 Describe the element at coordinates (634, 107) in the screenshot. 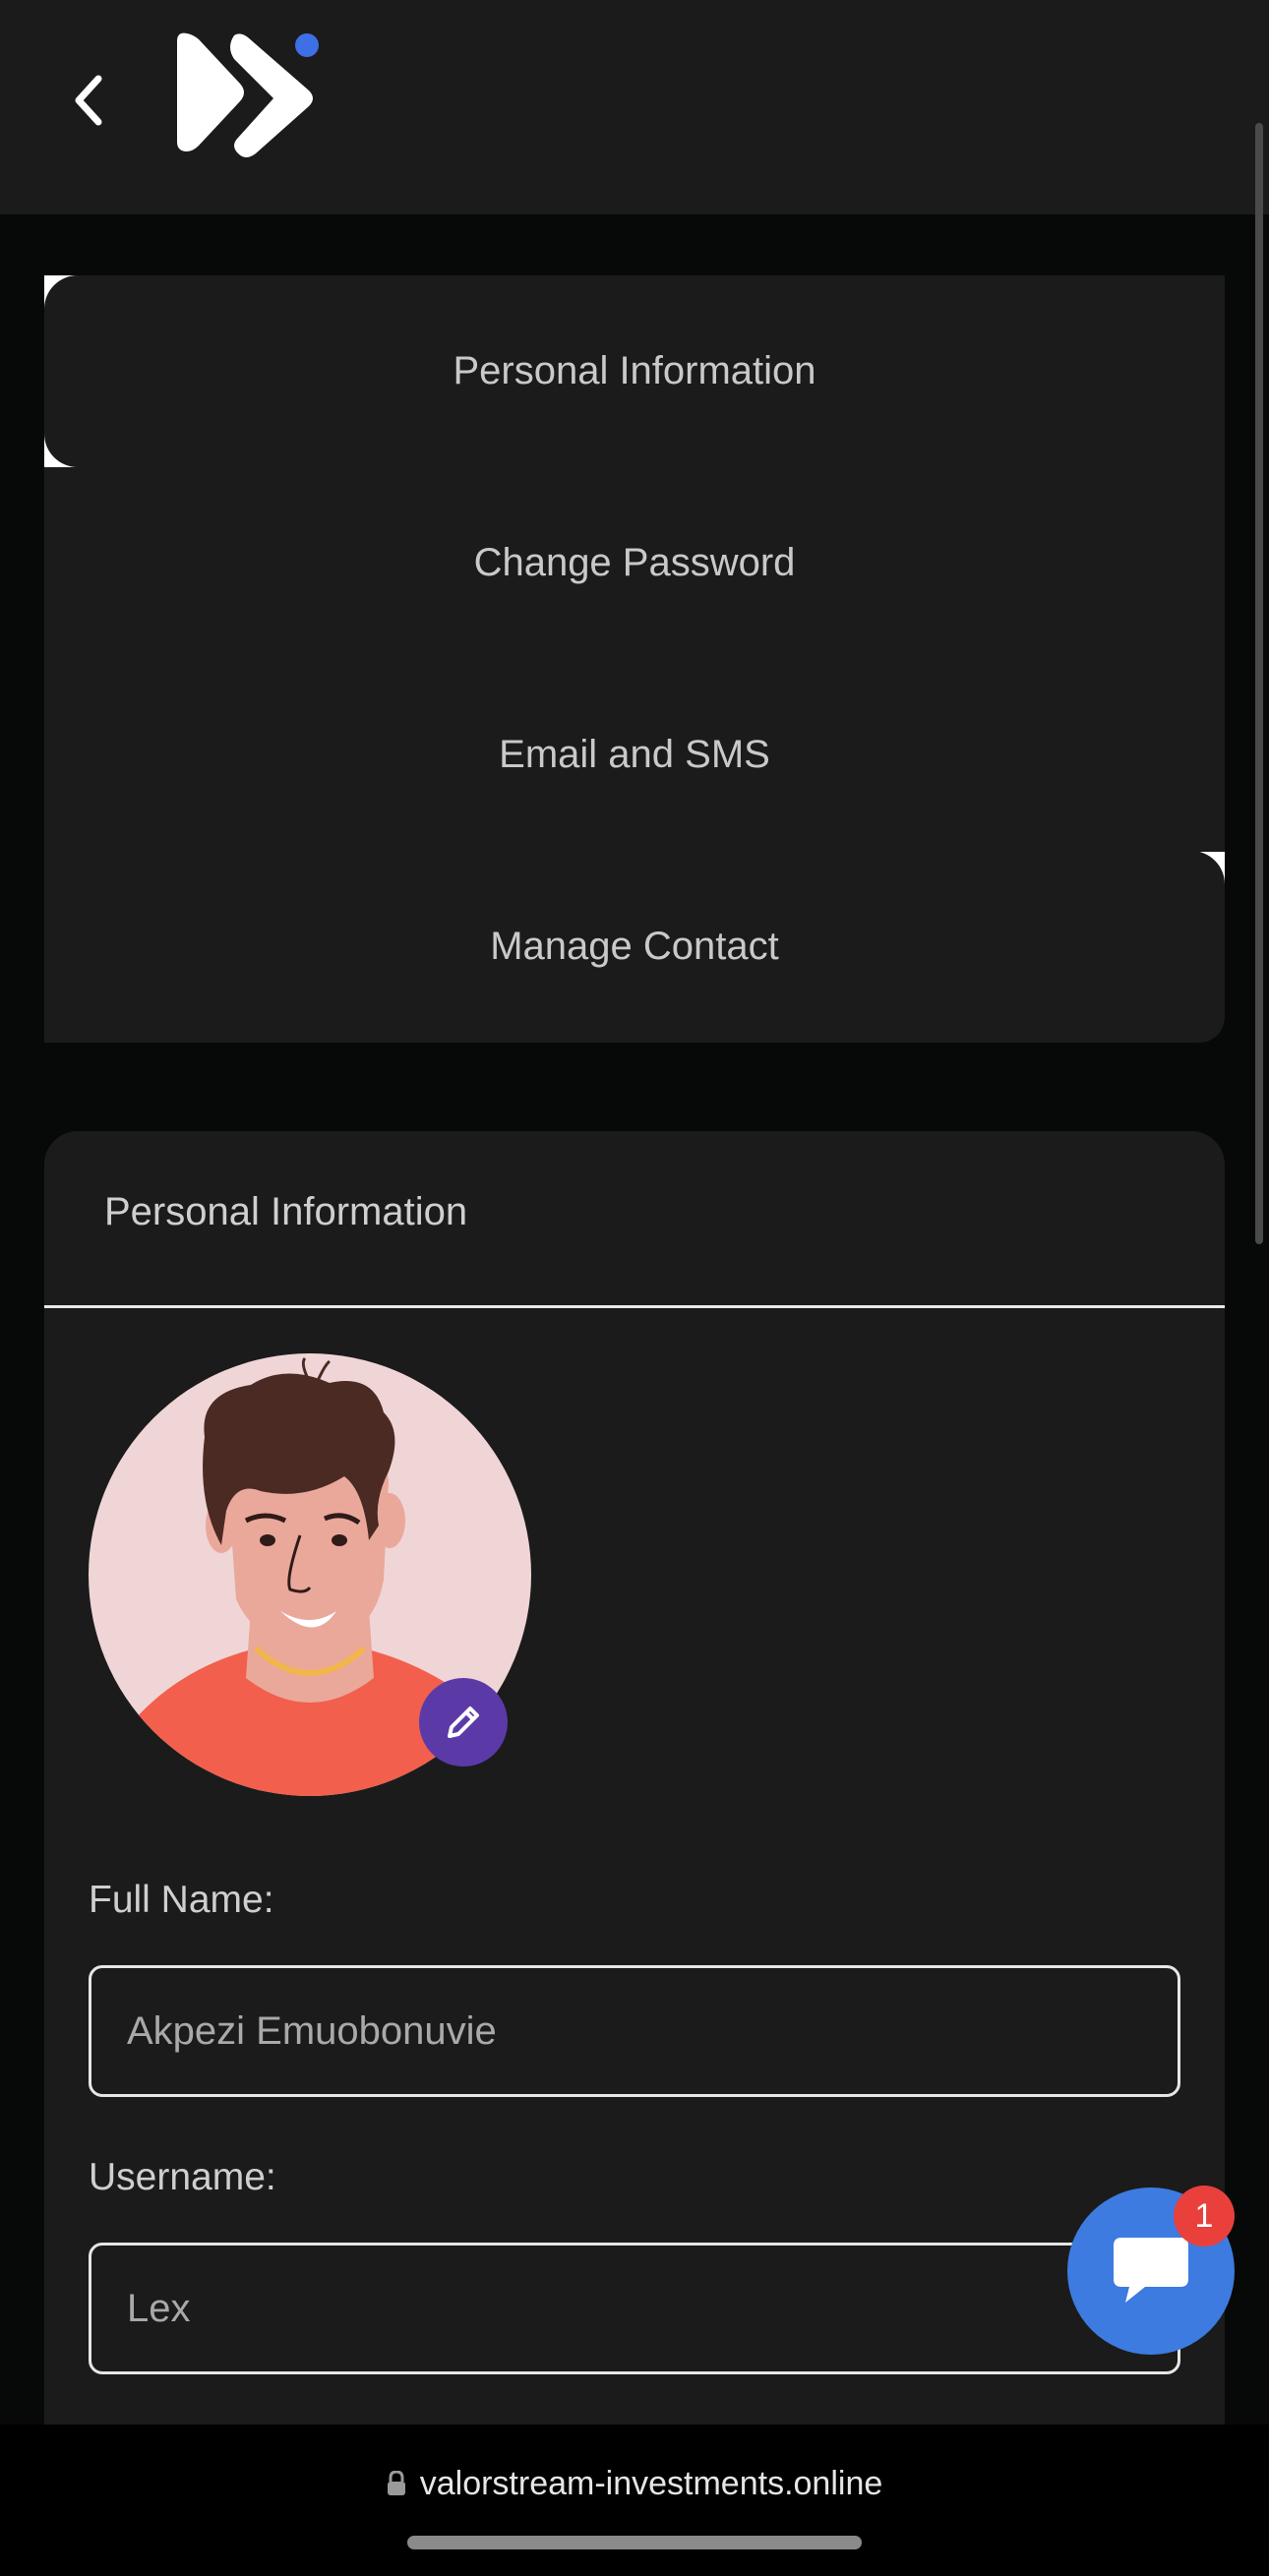

I see `app-header` at that location.